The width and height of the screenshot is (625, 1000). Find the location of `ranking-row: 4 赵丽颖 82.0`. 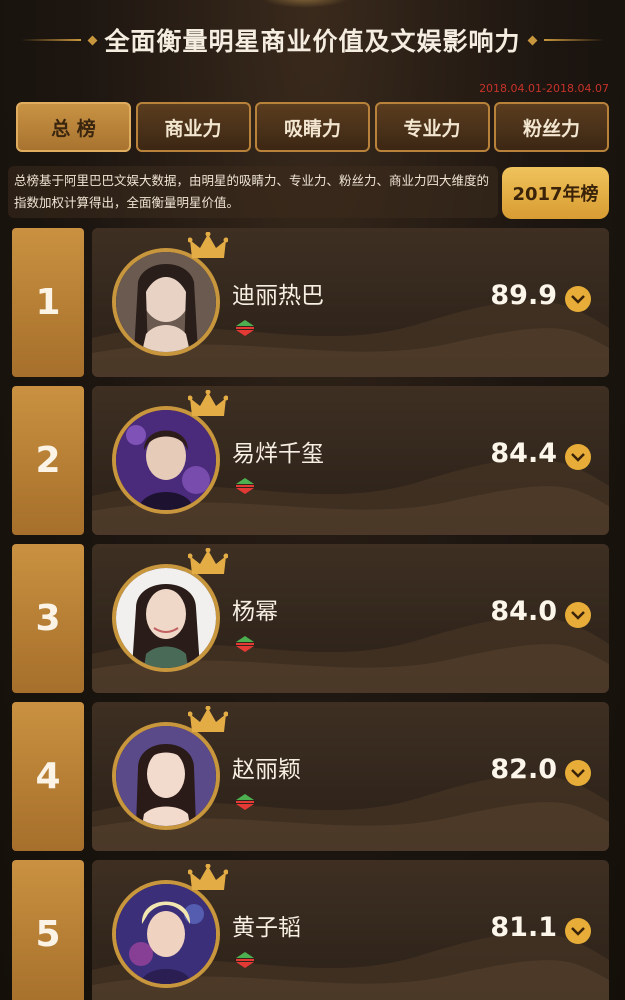

ranking-row: 4 赵丽颖 82.0 is located at coordinates (310, 776).